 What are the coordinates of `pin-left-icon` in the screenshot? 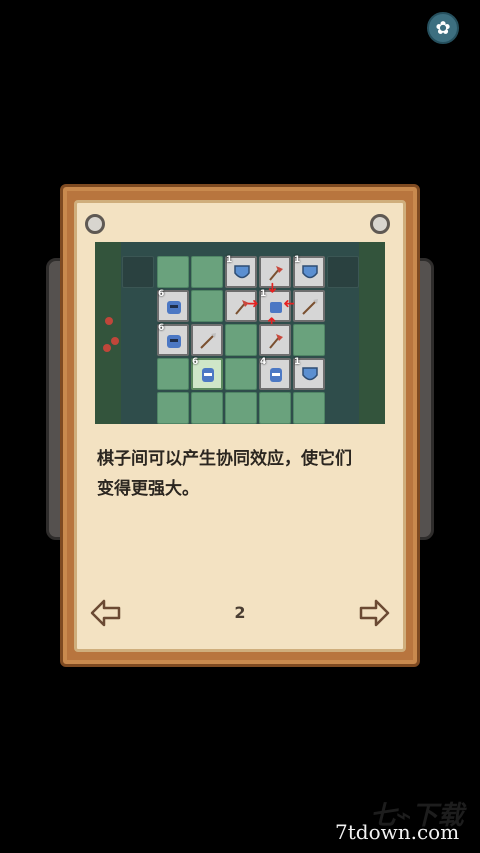 It's located at (95, 224).